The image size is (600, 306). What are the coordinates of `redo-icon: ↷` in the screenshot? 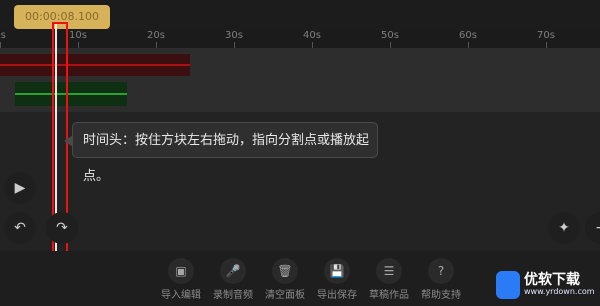 It's located at (62, 228).